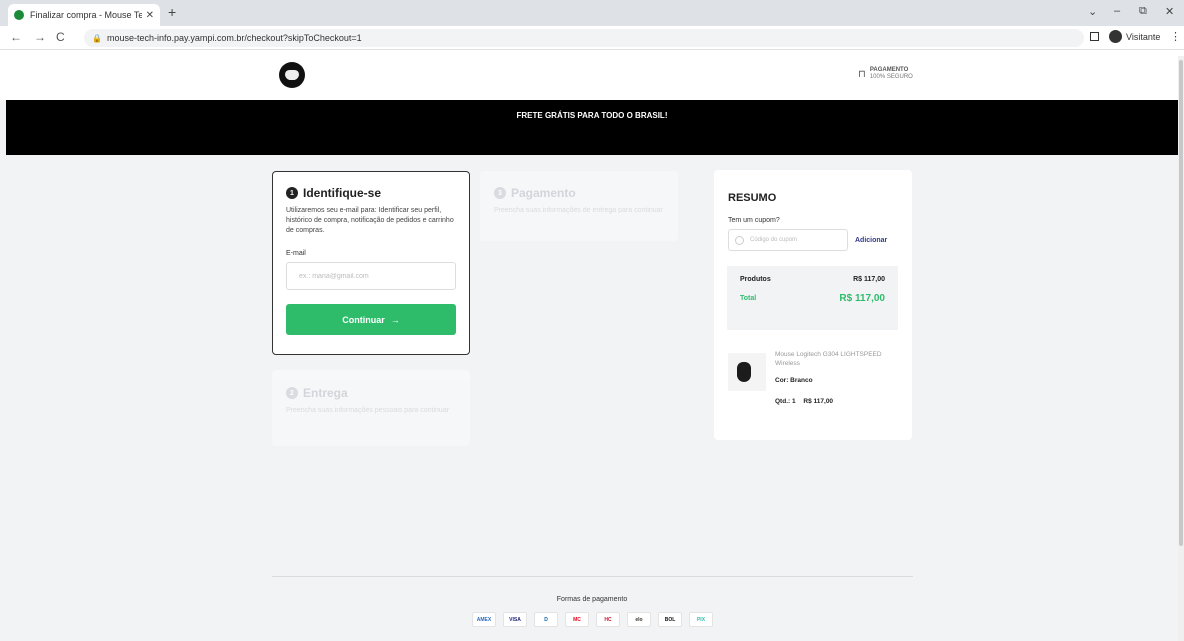 The image size is (1184, 641). Describe the element at coordinates (639, 619) in the screenshot. I see `elo-icon: elo` at that location.